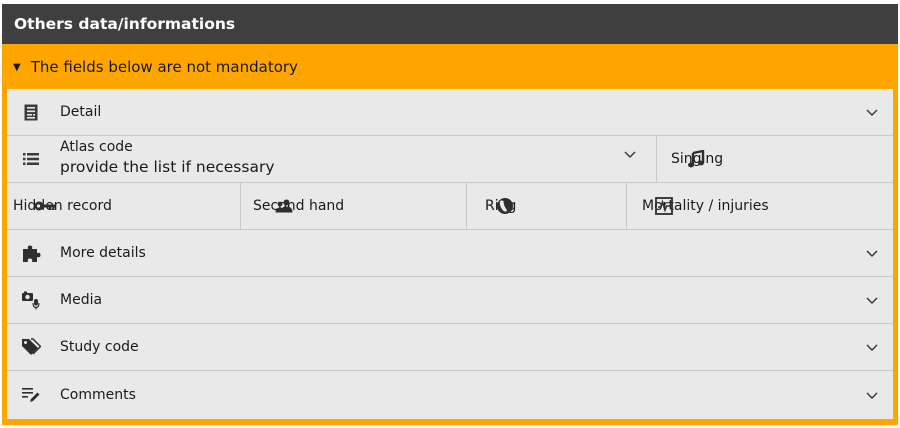  I want to click on comments-label: Comments, so click(98, 395).